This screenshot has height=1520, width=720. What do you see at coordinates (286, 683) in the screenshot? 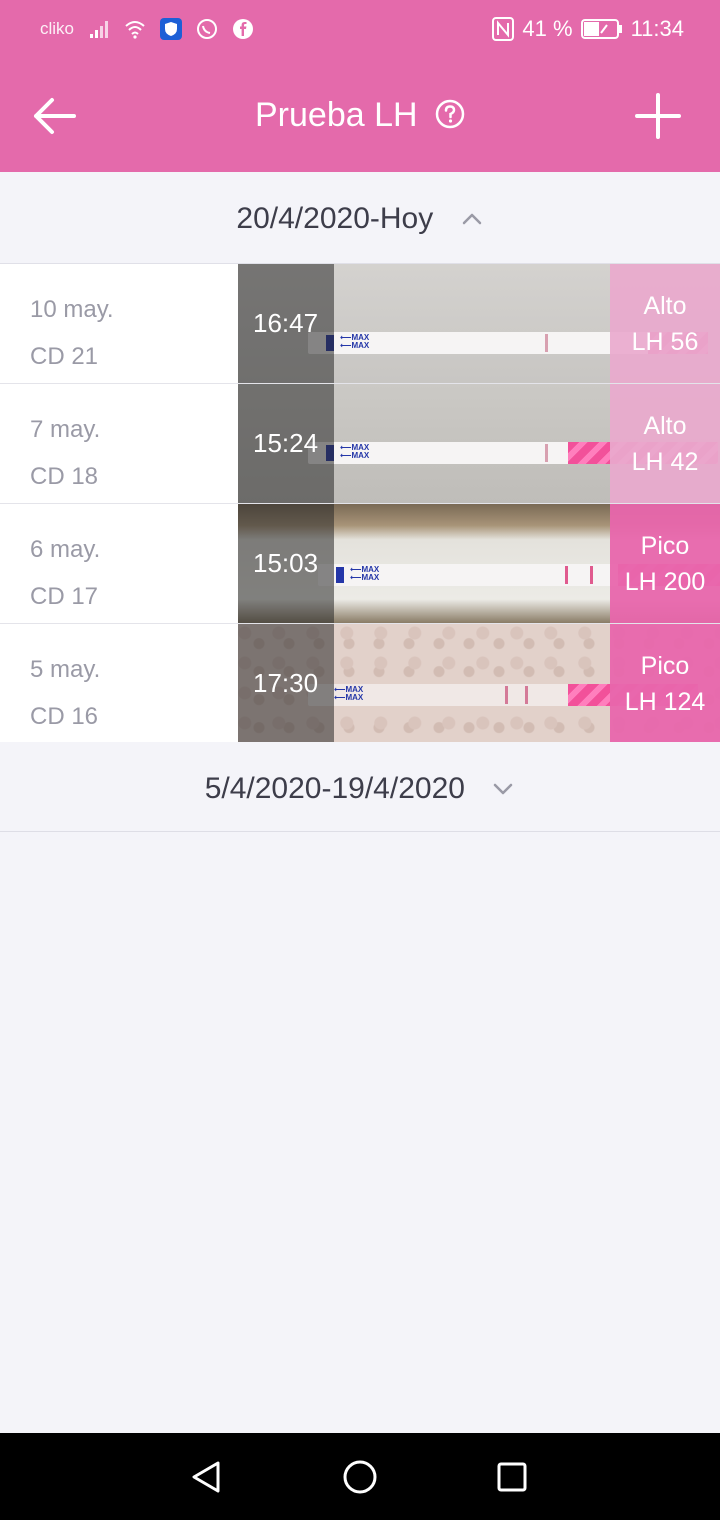
I see `test-time: 17:30` at bounding box center [286, 683].